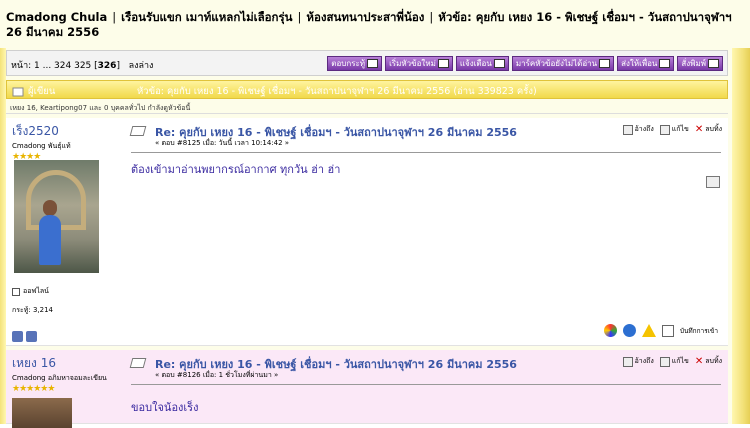 The width and height of the screenshot is (750, 428). I want to click on reply-icon, so click(373, 63).